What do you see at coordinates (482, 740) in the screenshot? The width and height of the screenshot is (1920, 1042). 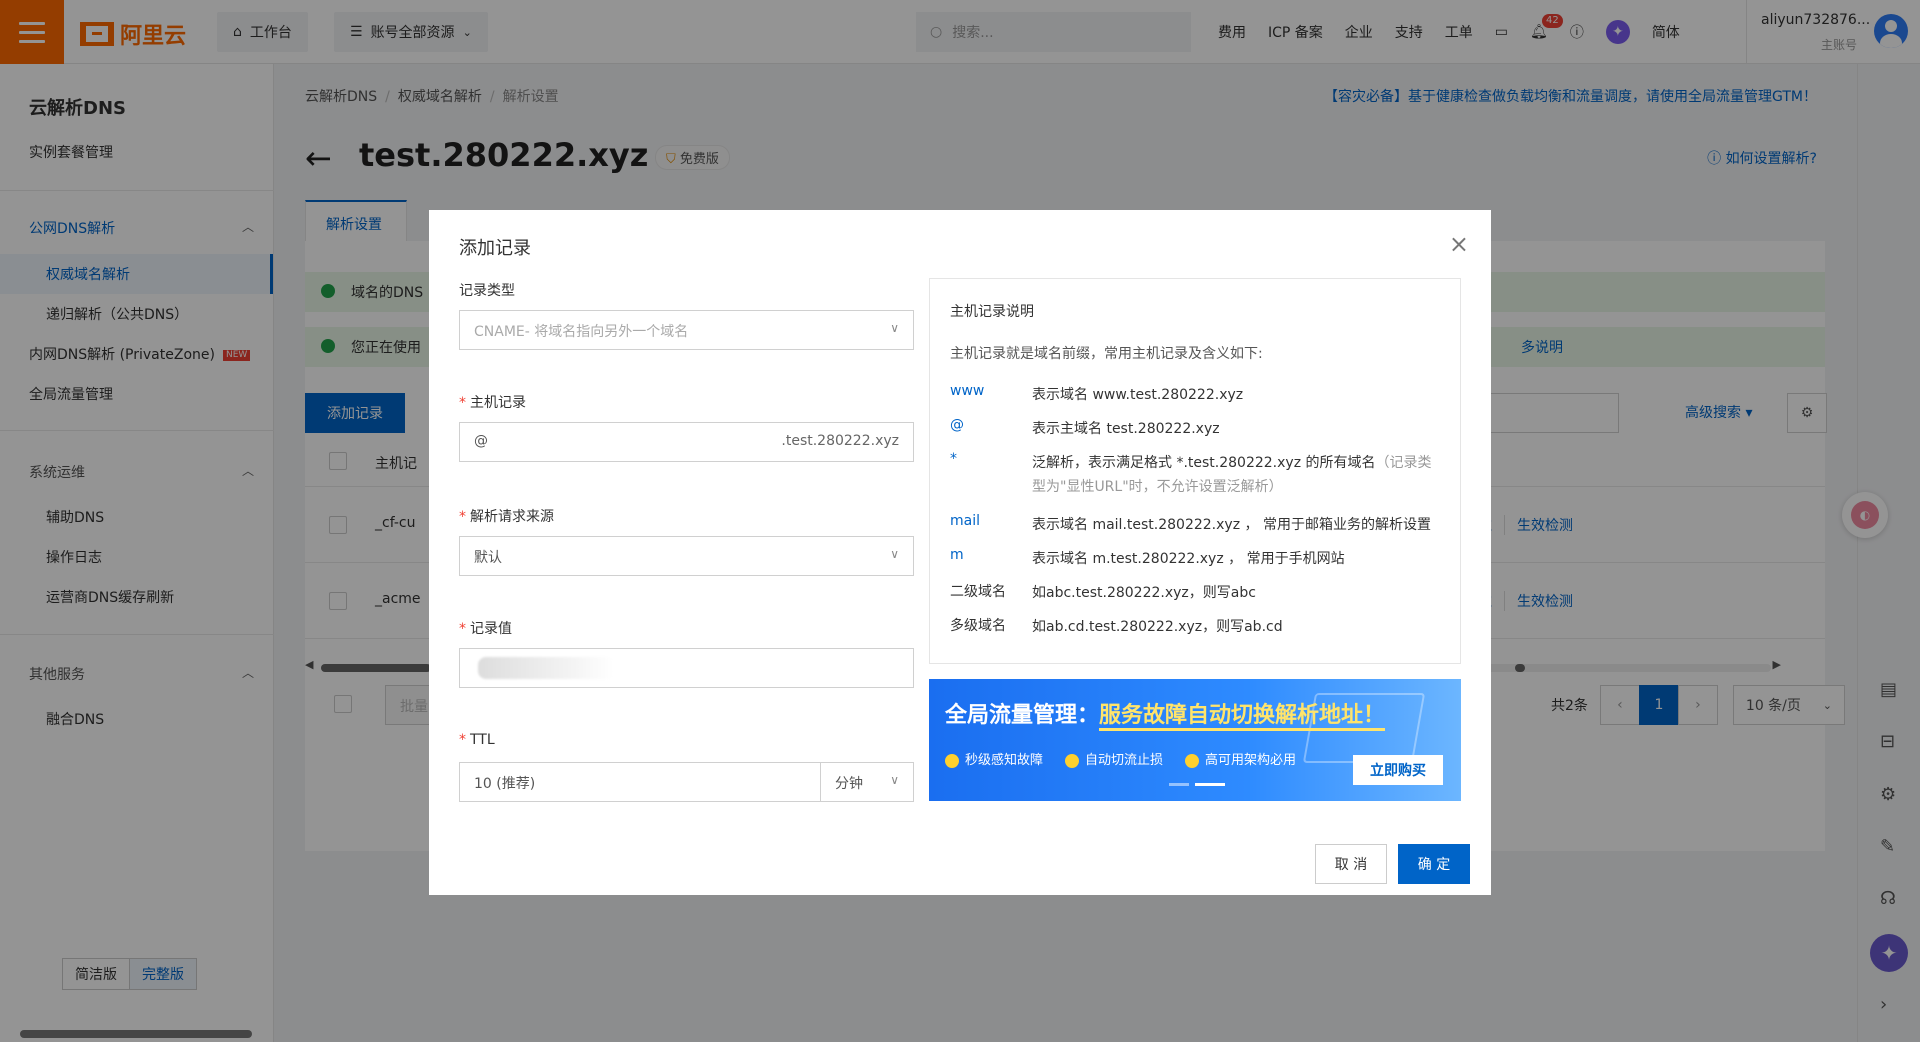 I see `ttl-label-text: TTL` at bounding box center [482, 740].